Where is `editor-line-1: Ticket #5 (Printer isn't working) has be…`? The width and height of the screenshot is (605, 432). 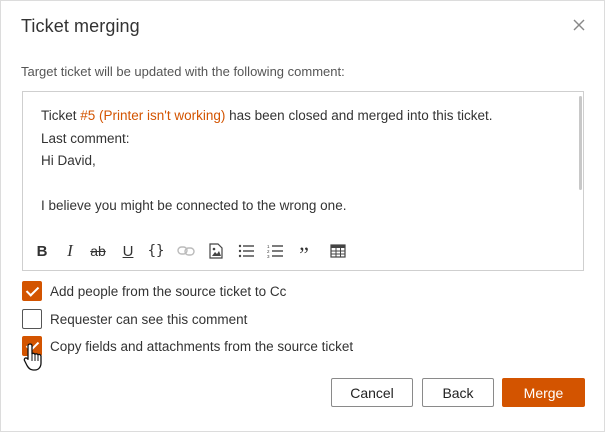 editor-line-1: Ticket #5 (Printer isn't working) has be… is located at coordinates (301, 116).